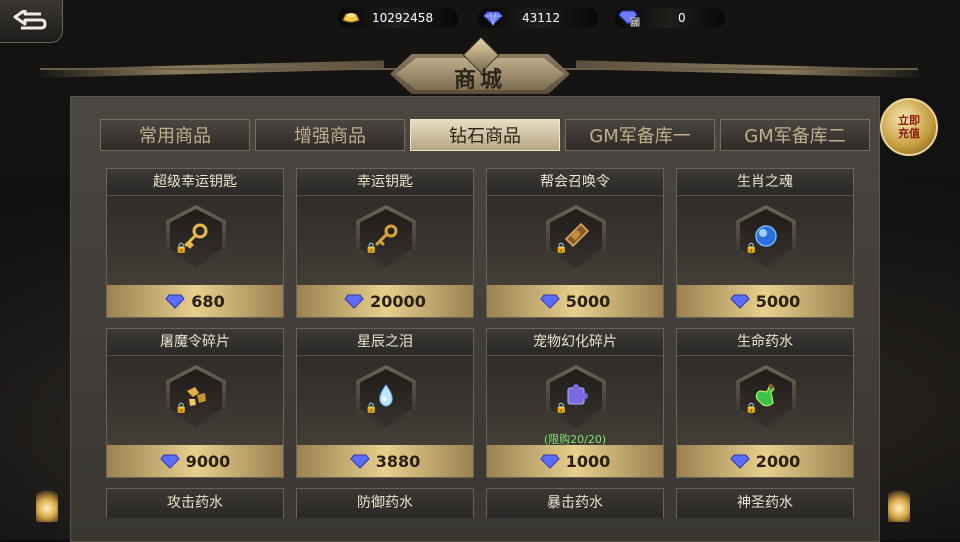  Describe the element at coordinates (575, 403) in the screenshot. I see `item-card: 宠物幻化碎片 🔒 (限购20/20) 1000` at that location.